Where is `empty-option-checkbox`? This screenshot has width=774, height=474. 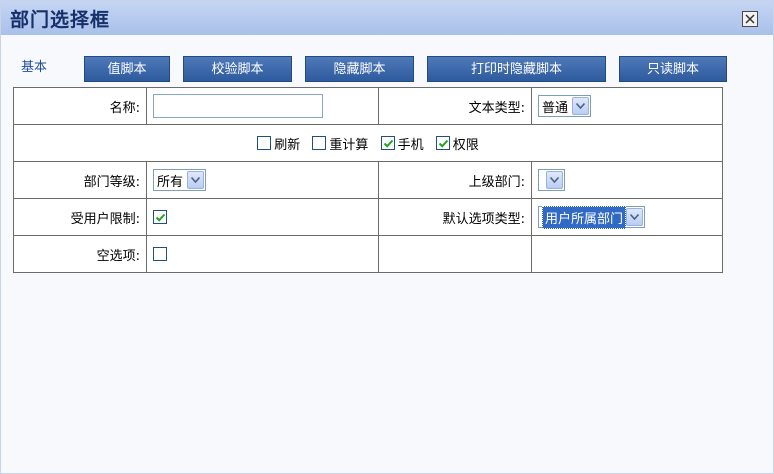 empty-option-checkbox is located at coordinates (160, 254).